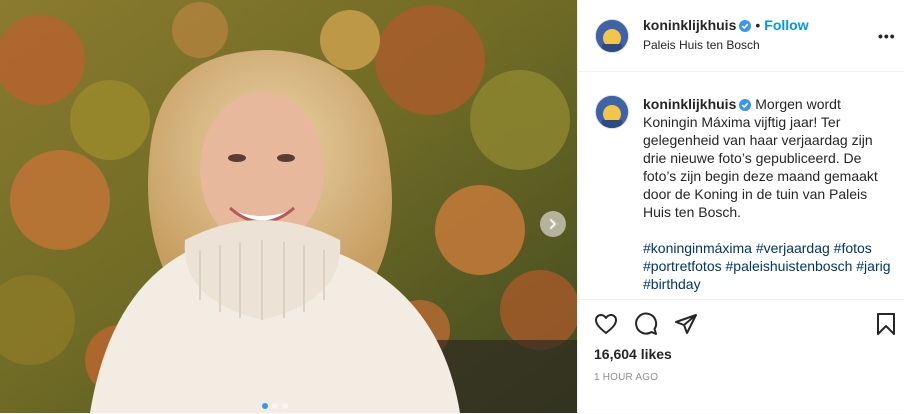 The height and width of the screenshot is (414, 904). What do you see at coordinates (686, 324) in the screenshot?
I see `share-icon` at bounding box center [686, 324].